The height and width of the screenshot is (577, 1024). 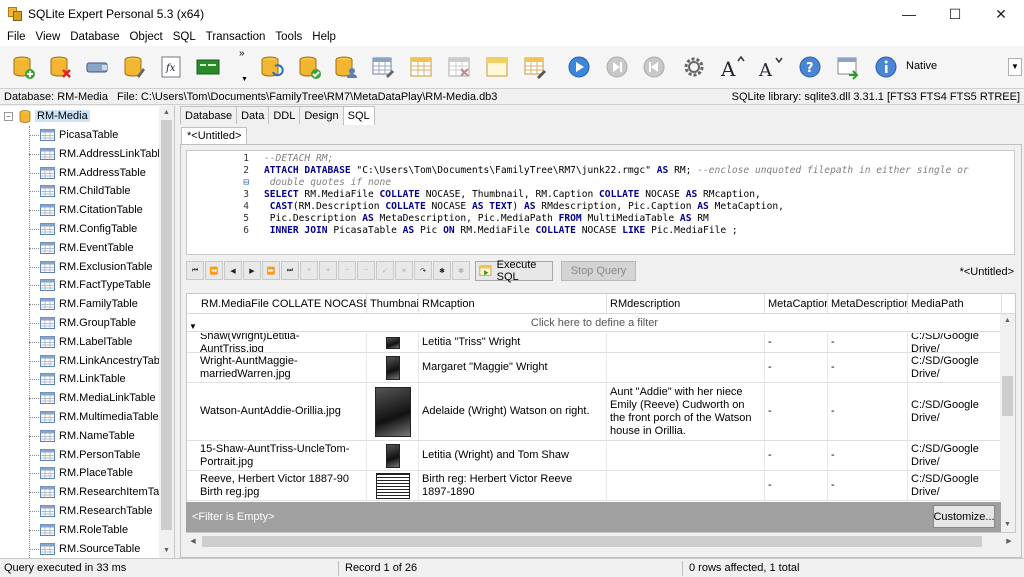 I want to click on bookmark-button: ✱, so click(x=442, y=270).